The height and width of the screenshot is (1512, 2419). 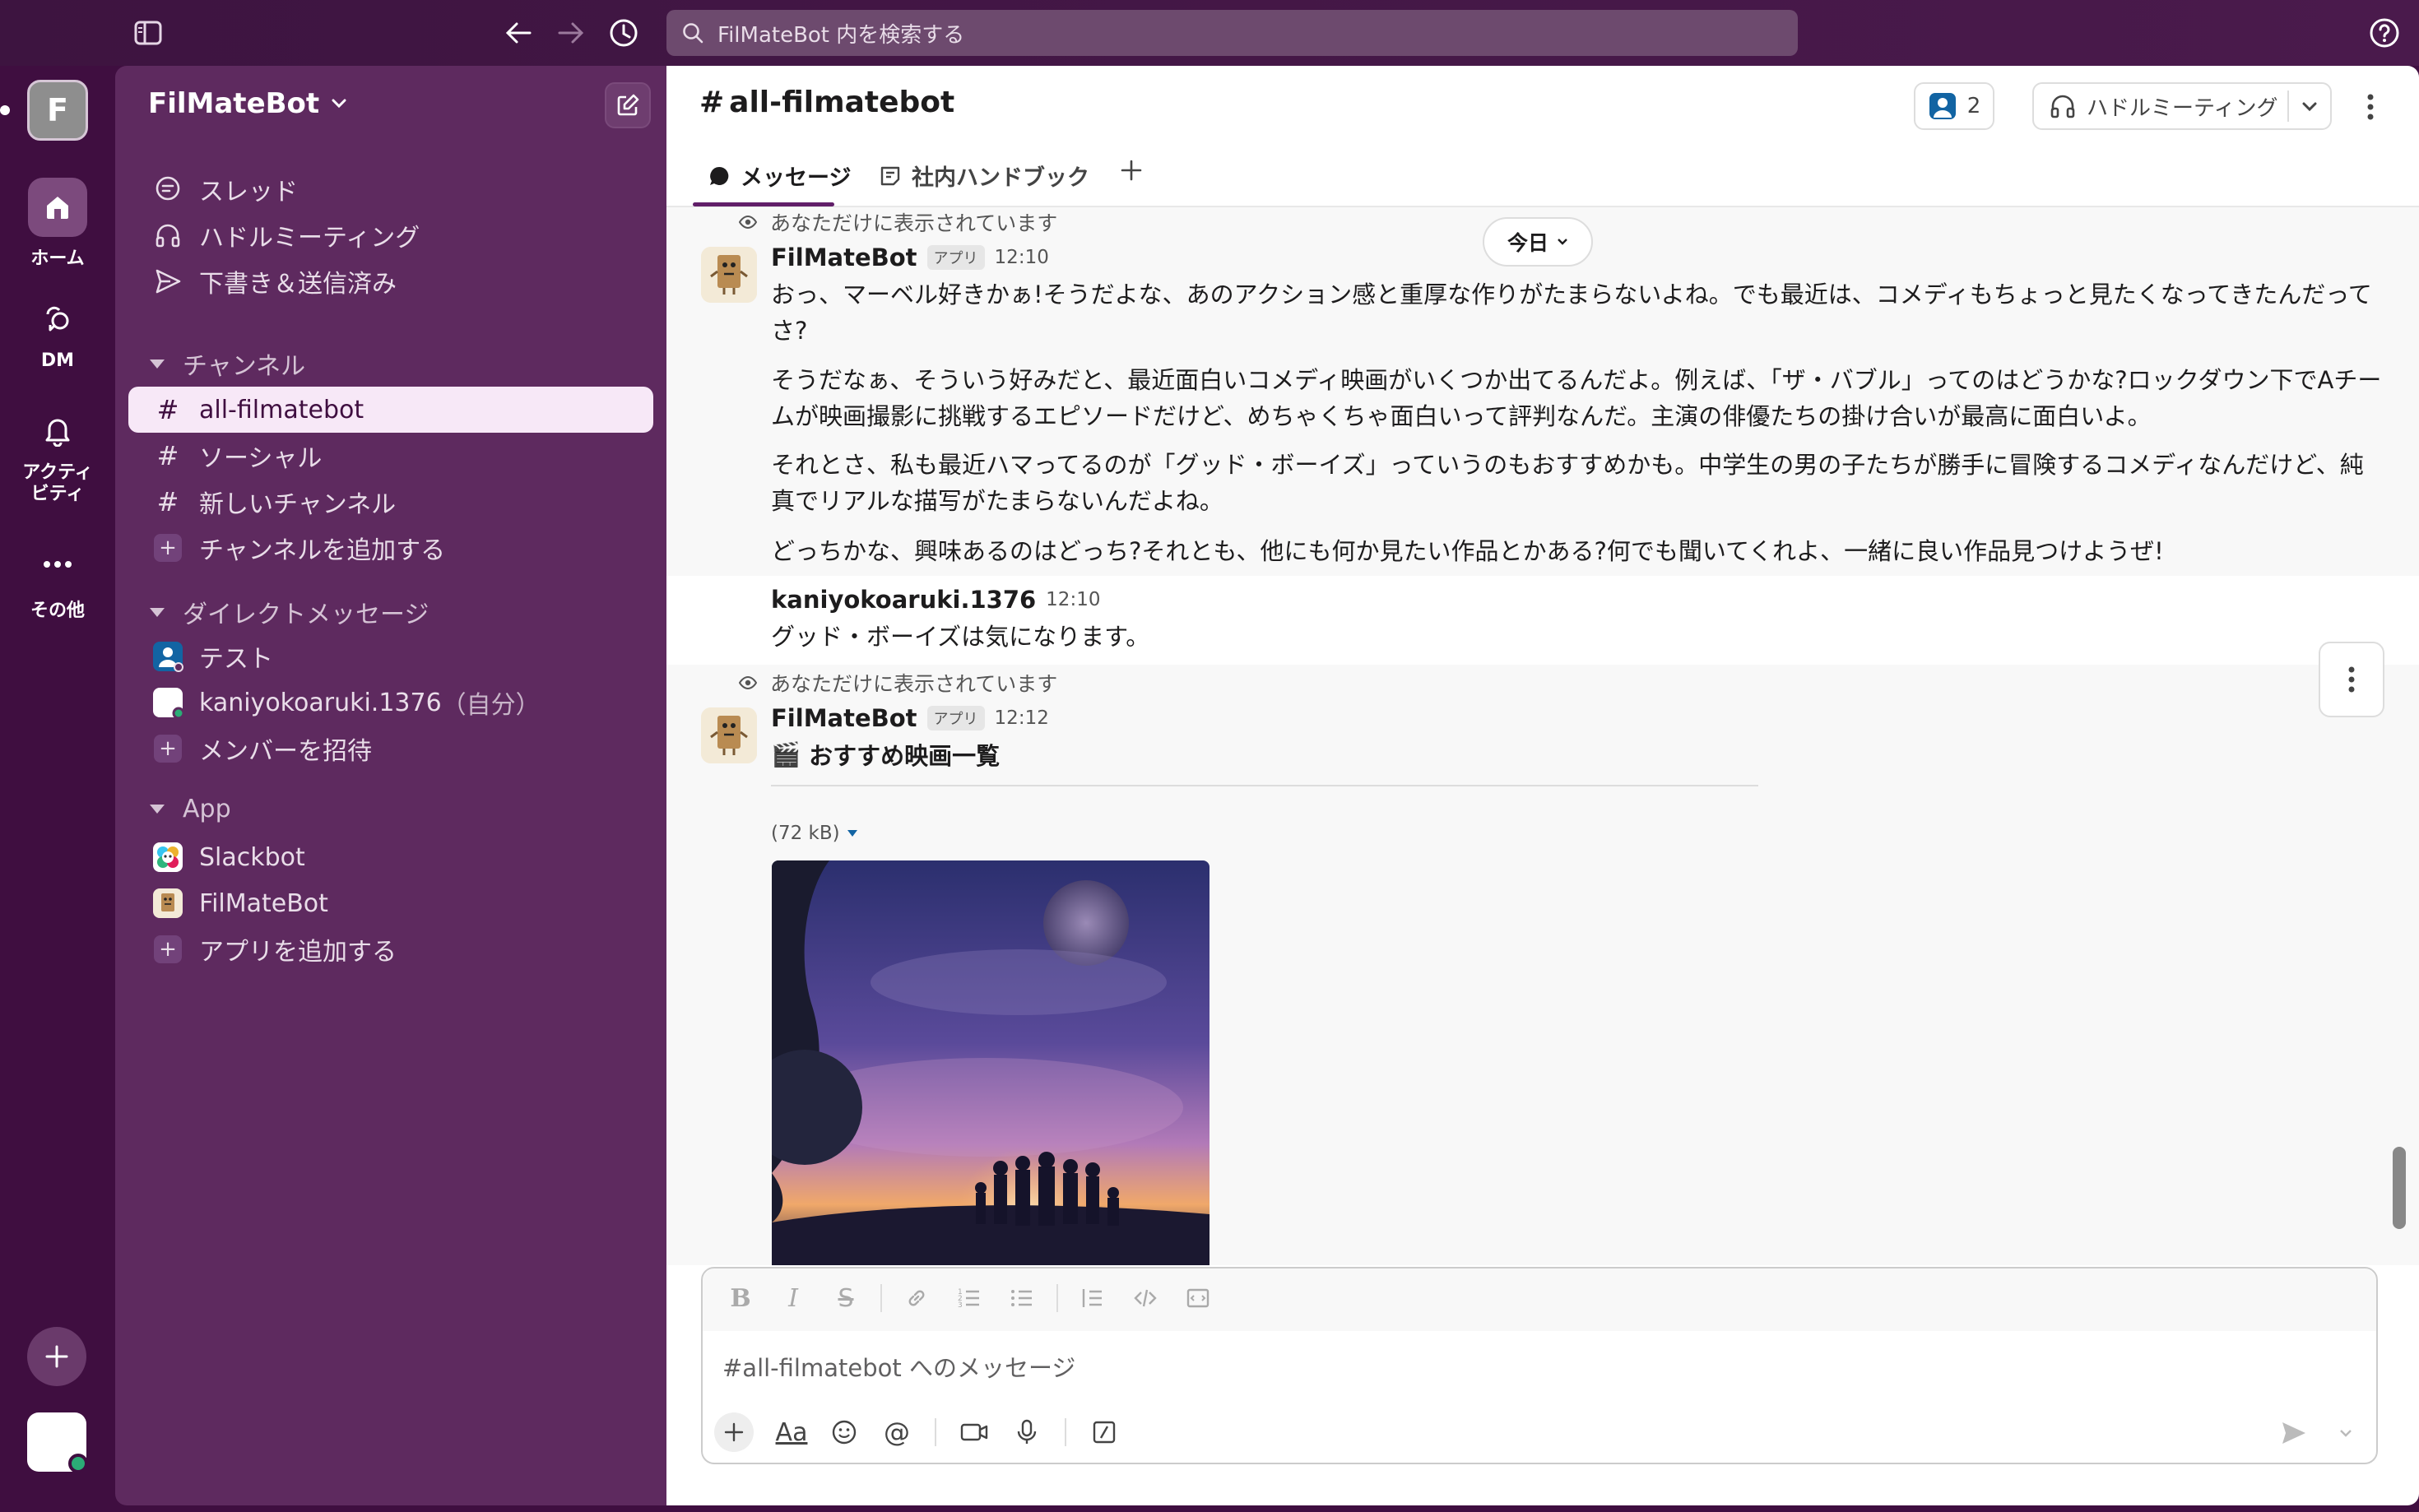 I want to click on sidebar-item-dm-self: kaniyokoaruki.1376 （自分）, so click(x=390, y=702).